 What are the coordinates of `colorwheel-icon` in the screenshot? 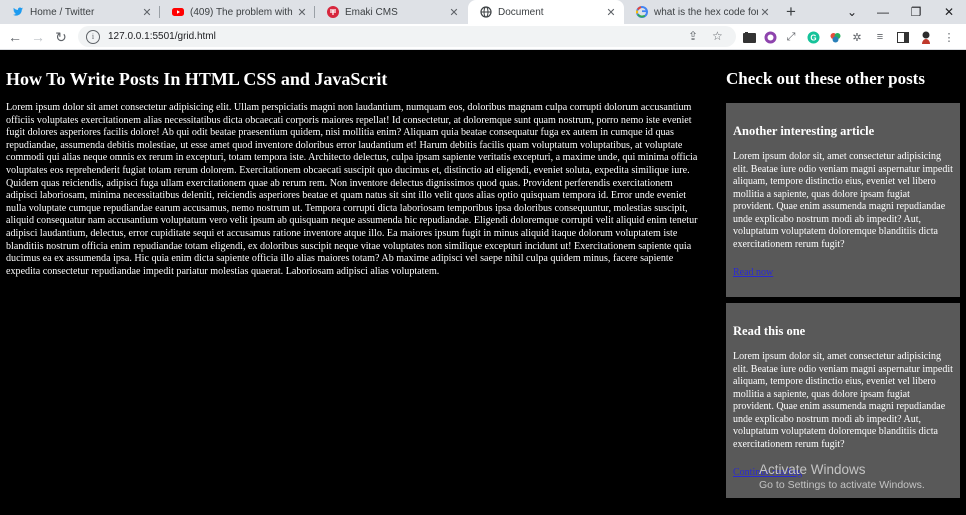 It's located at (835, 37).